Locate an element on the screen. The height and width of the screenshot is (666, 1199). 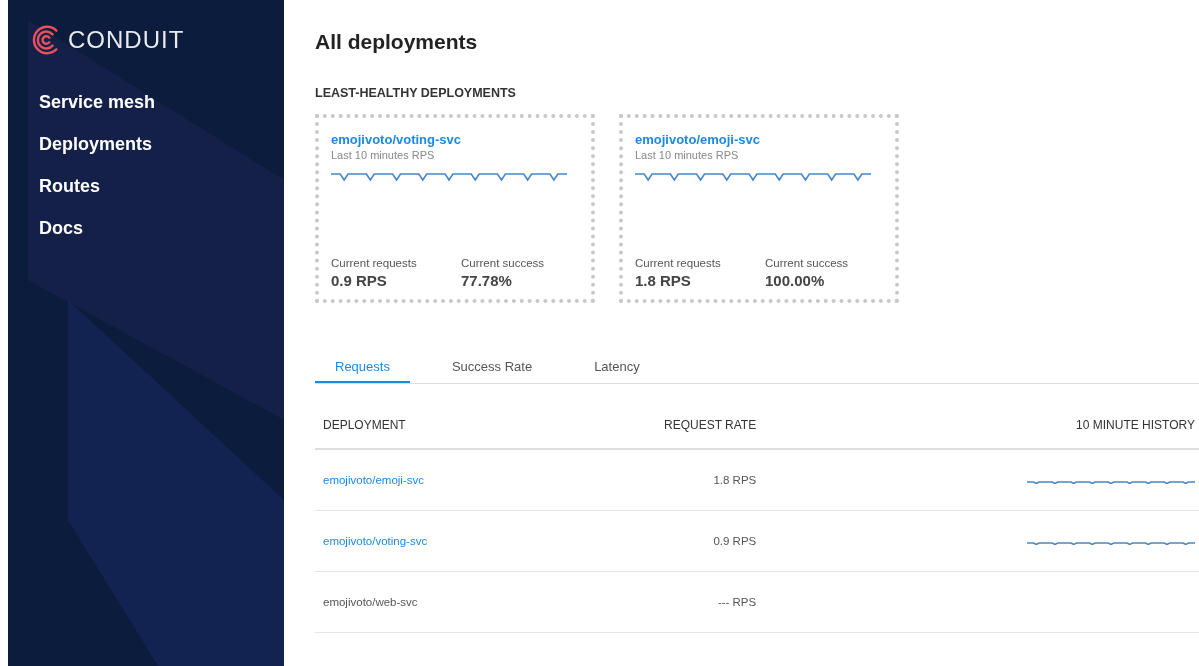
nav-link: Service mesh is located at coordinates (97, 102).